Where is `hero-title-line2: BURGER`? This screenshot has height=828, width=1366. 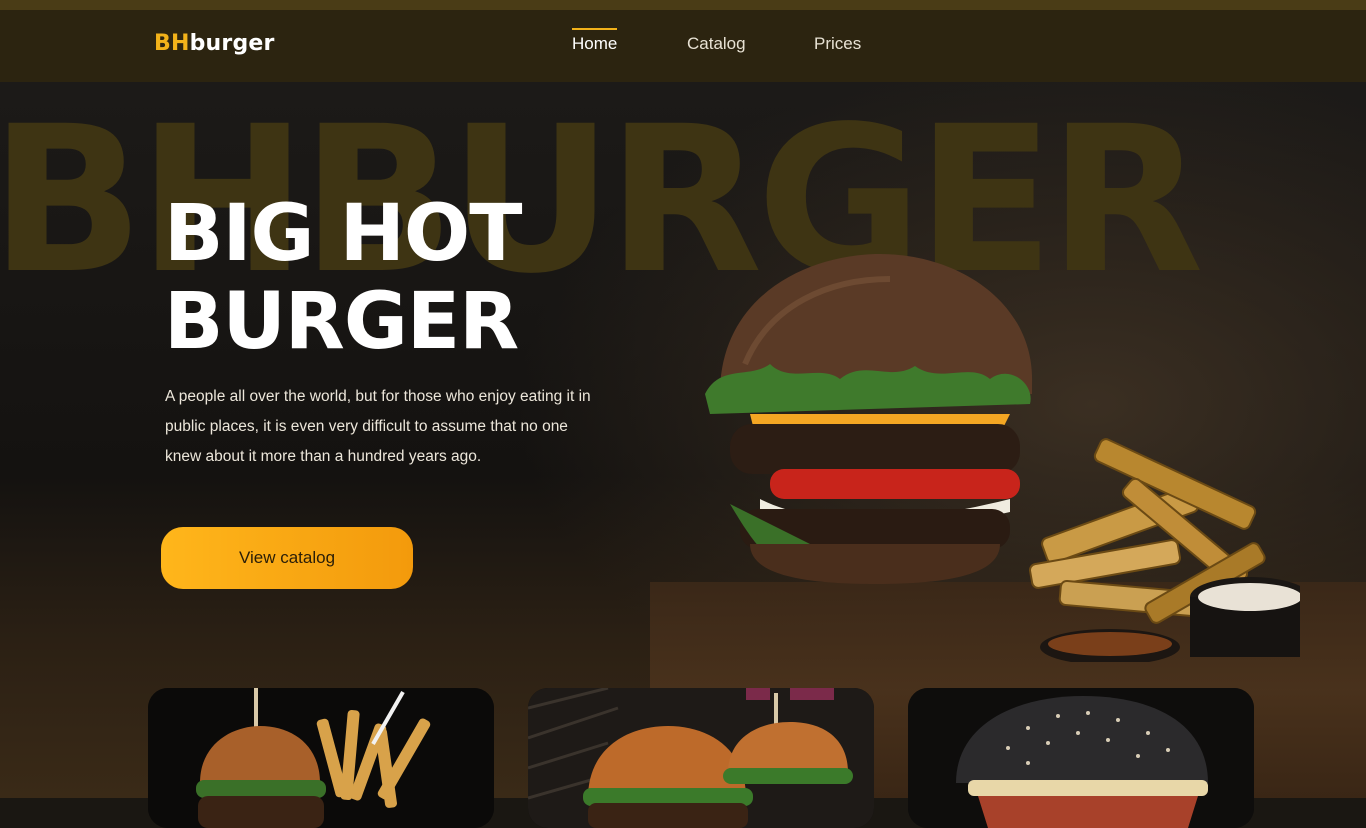 hero-title-line2: BURGER is located at coordinates (341, 322).